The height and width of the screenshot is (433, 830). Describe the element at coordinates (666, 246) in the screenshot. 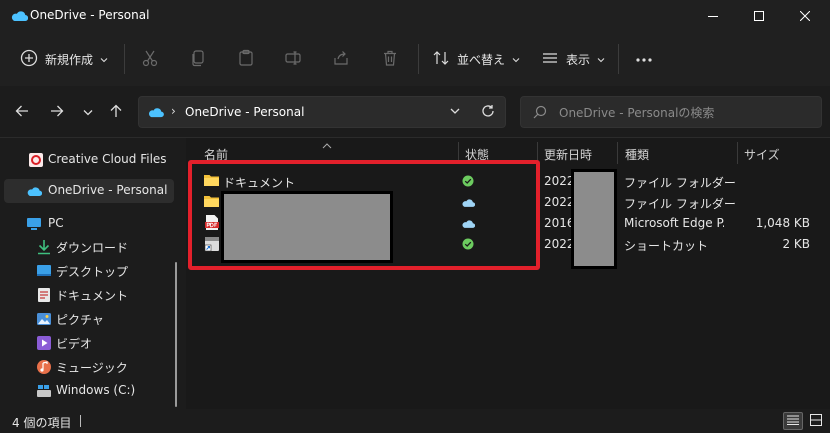

I see `file-type: ショートカット` at that location.